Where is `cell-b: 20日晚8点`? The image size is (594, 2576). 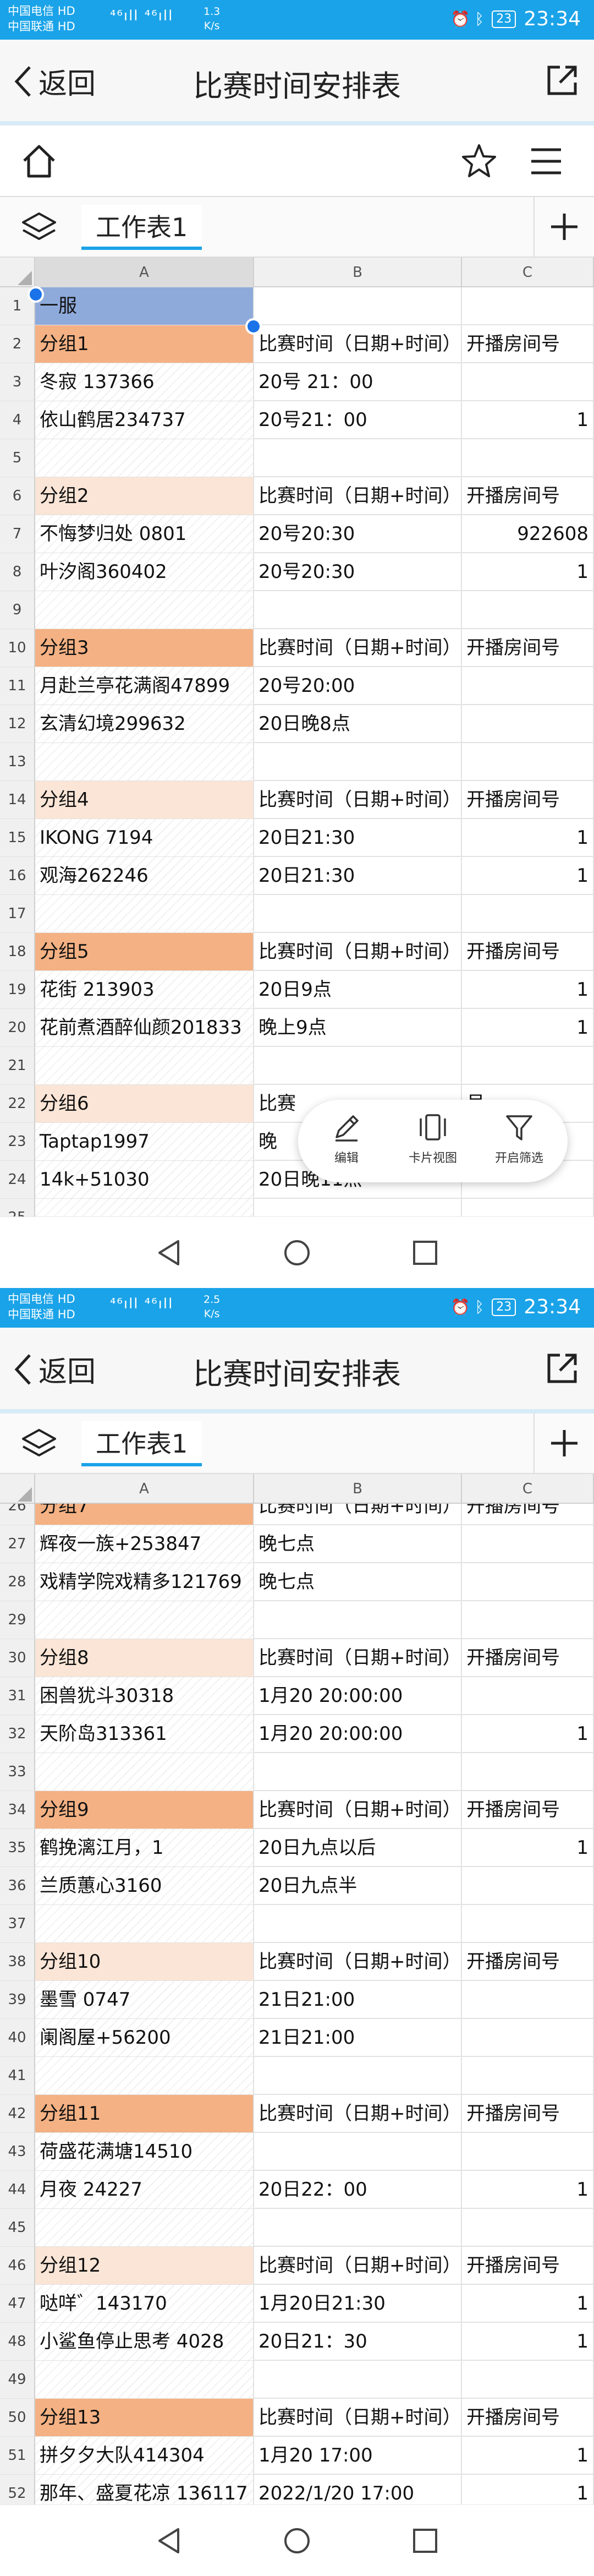 cell-b: 20日晚8点 is located at coordinates (358, 724).